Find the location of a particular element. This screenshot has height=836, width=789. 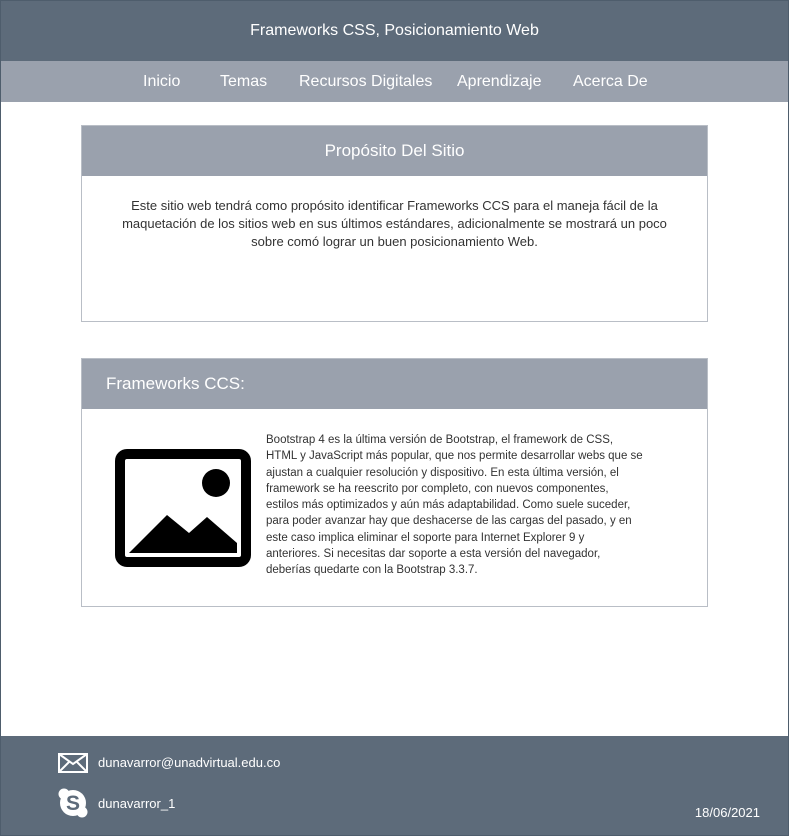

purpose-card-header: Propósito Del Sitio is located at coordinates (394, 151).